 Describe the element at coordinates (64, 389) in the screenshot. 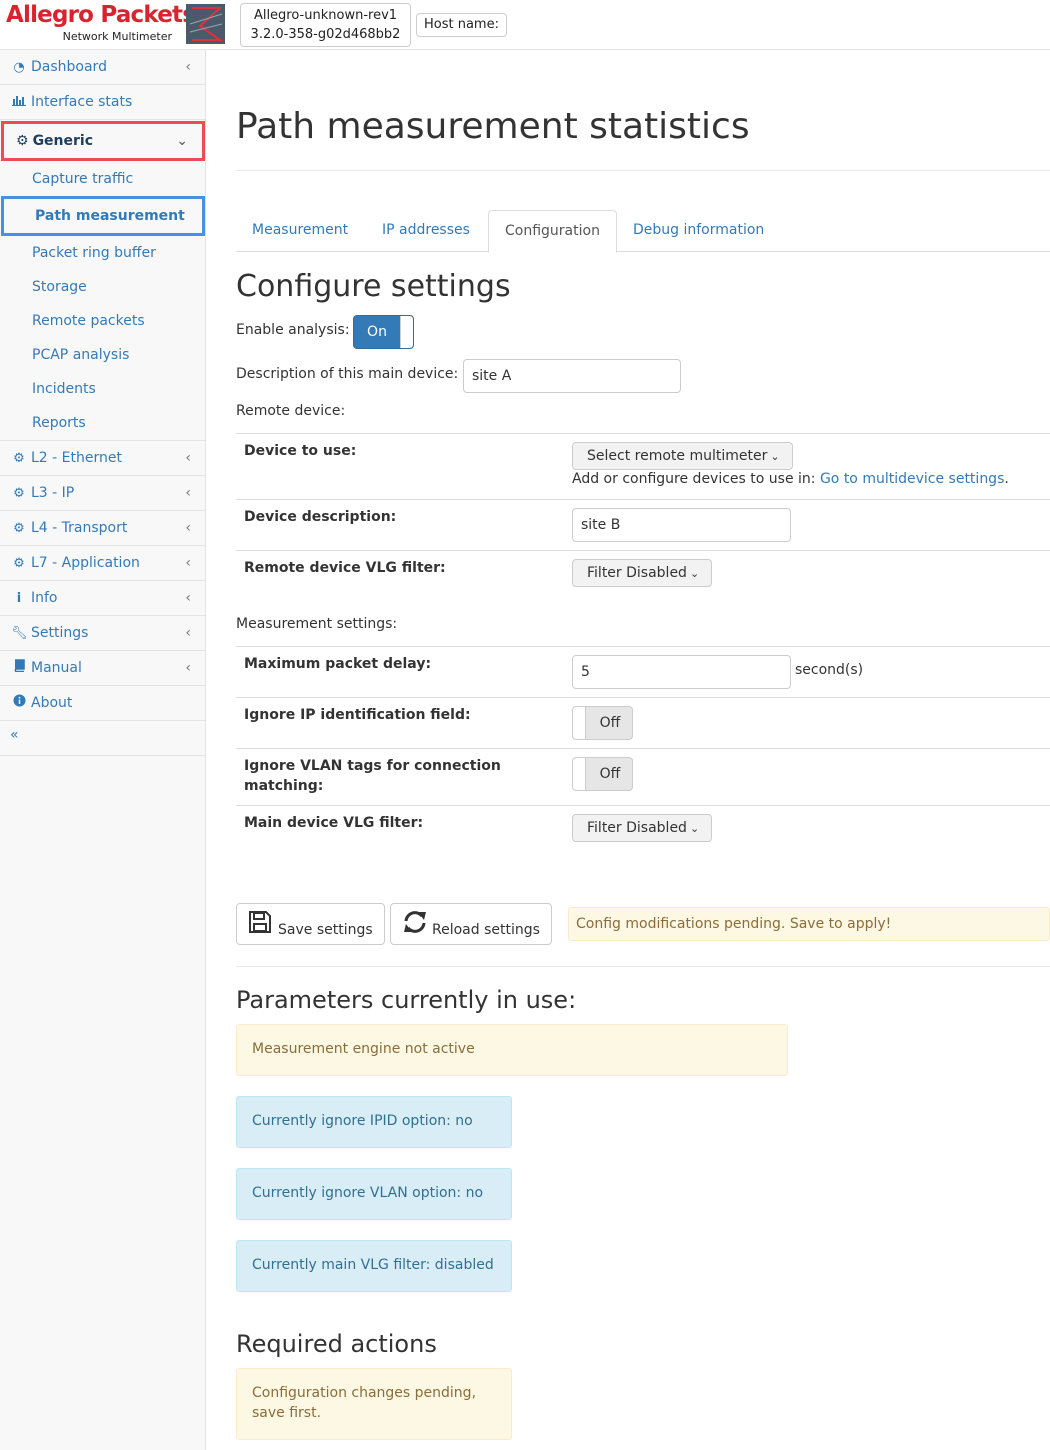

I see `sidebar-sub-incidents: Incidents` at that location.